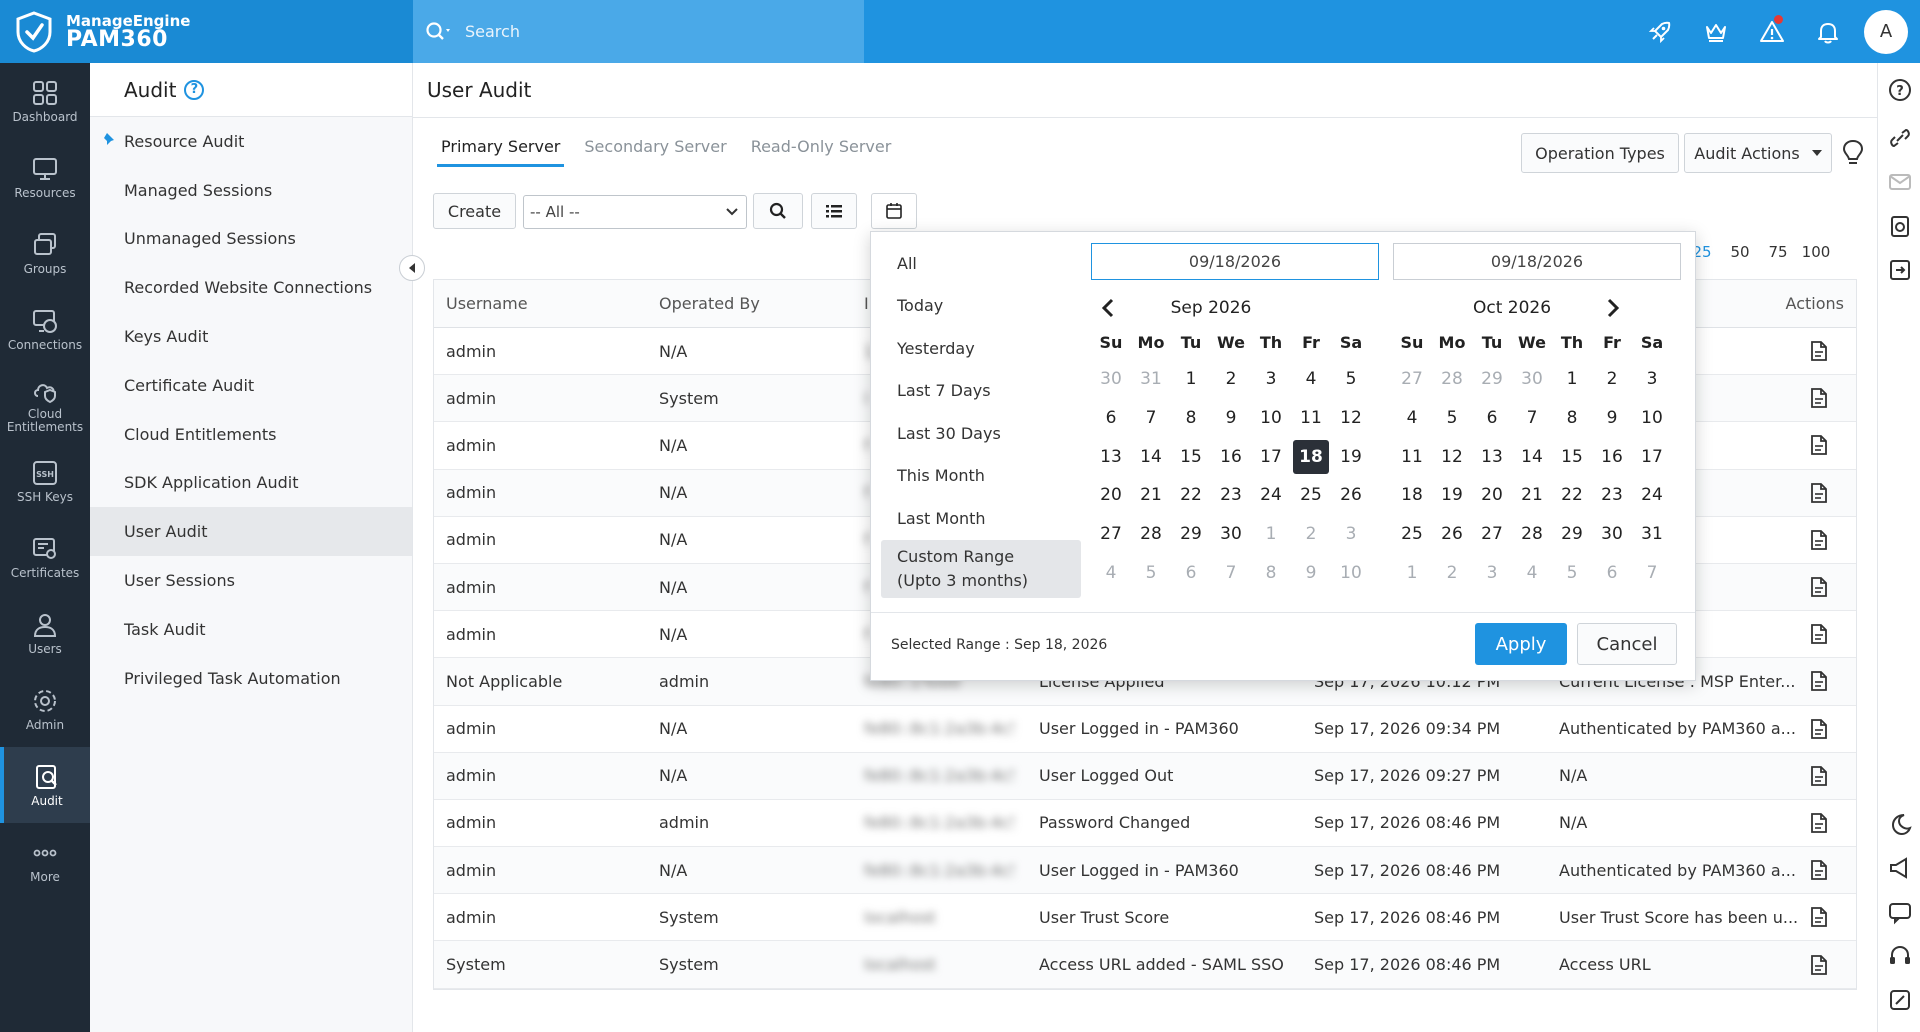  What do you see at coordinates (110, 139) in the screenshot?
I see `pin-icon` at bounding box center [110, 139].